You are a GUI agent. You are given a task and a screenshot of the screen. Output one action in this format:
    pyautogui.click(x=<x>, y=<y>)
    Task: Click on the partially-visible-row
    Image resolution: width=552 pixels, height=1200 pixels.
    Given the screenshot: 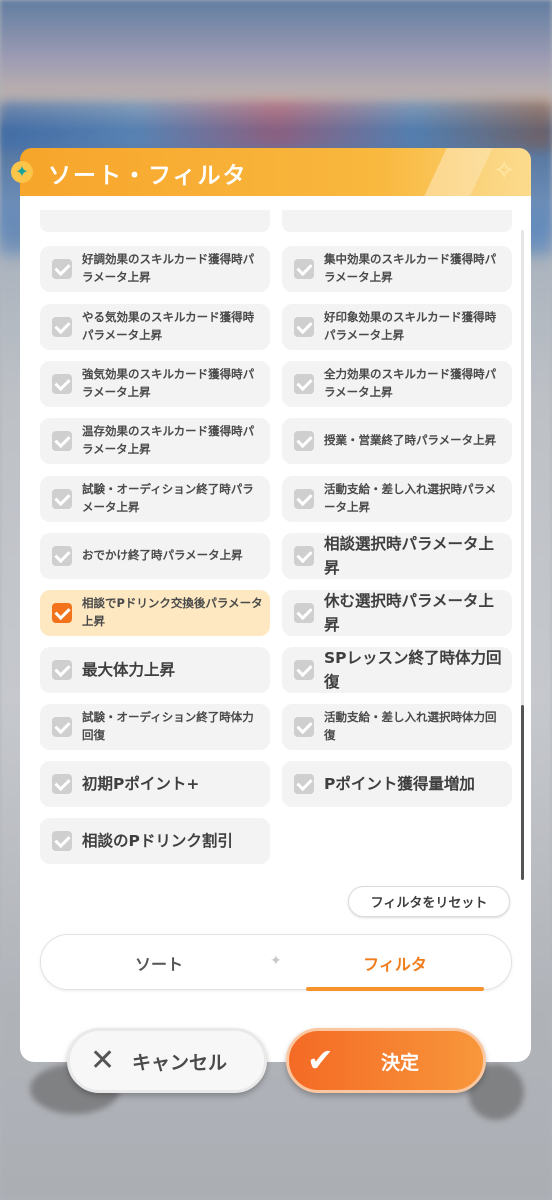 What is the action you would take?
    pyautogui.click(x=276, y=222)
    